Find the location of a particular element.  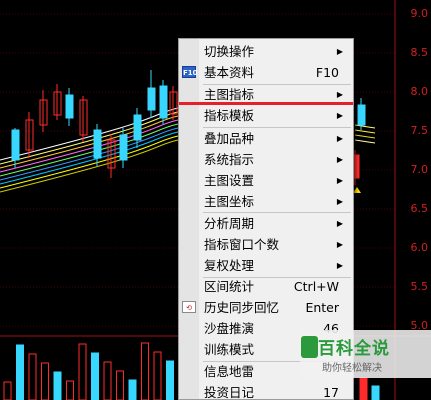

menu-item-price-adjustment: 复权处理 ▶ is located at coordinates (266, 265).